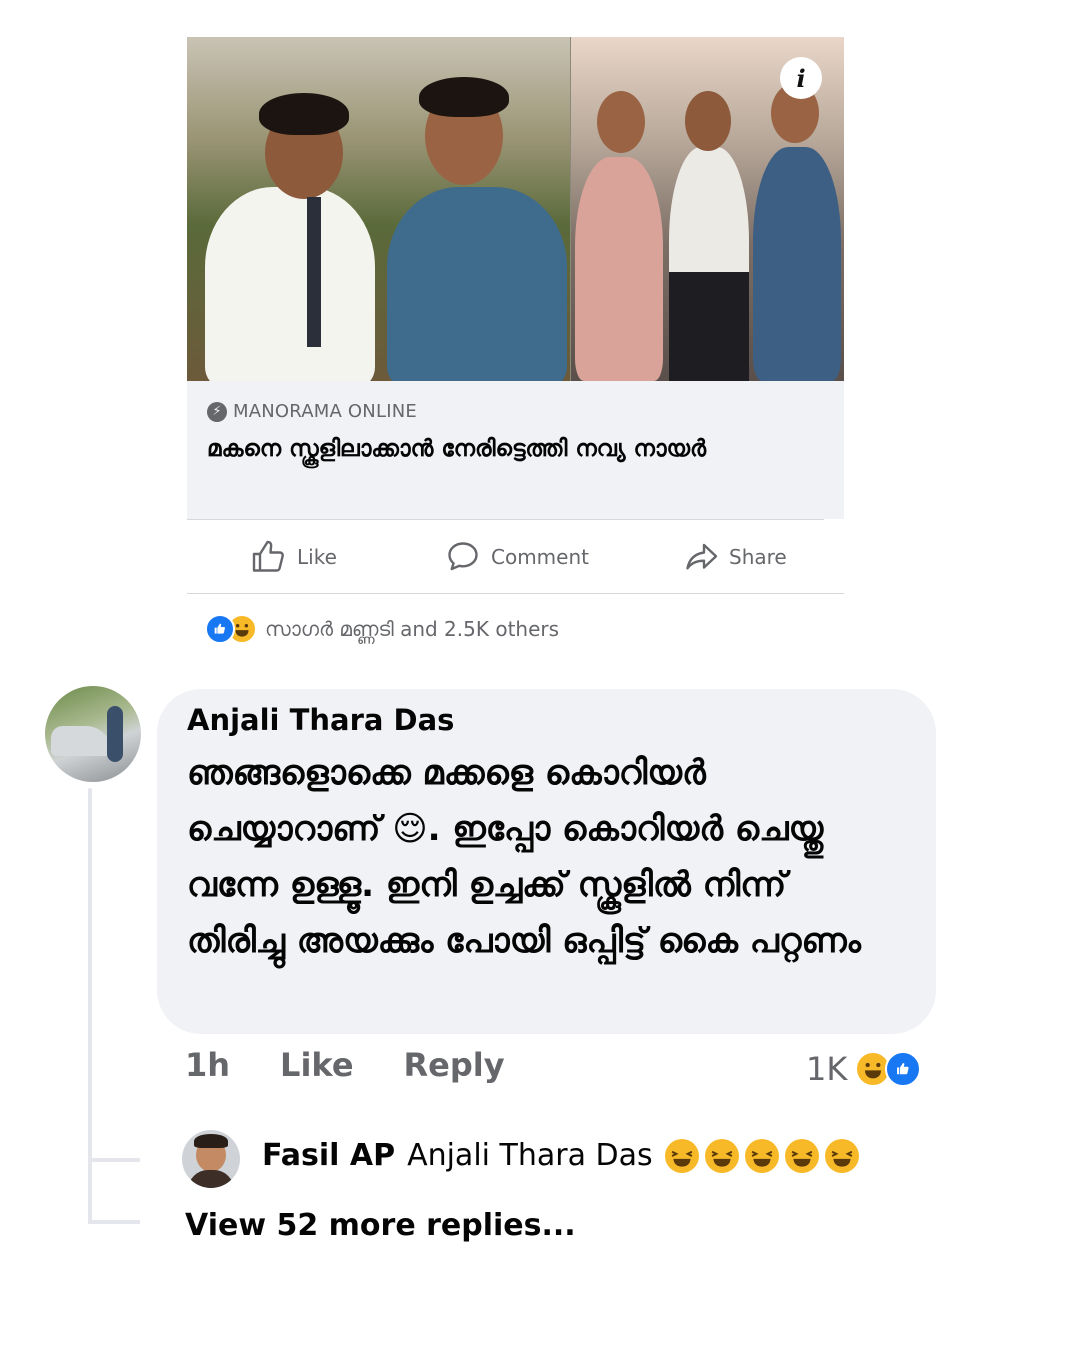 The height and width of the screenshot is (1351, 1080). Describe the element at coordinates (211, 1159) in the screenshot. I see `replier-avatar` at that location.